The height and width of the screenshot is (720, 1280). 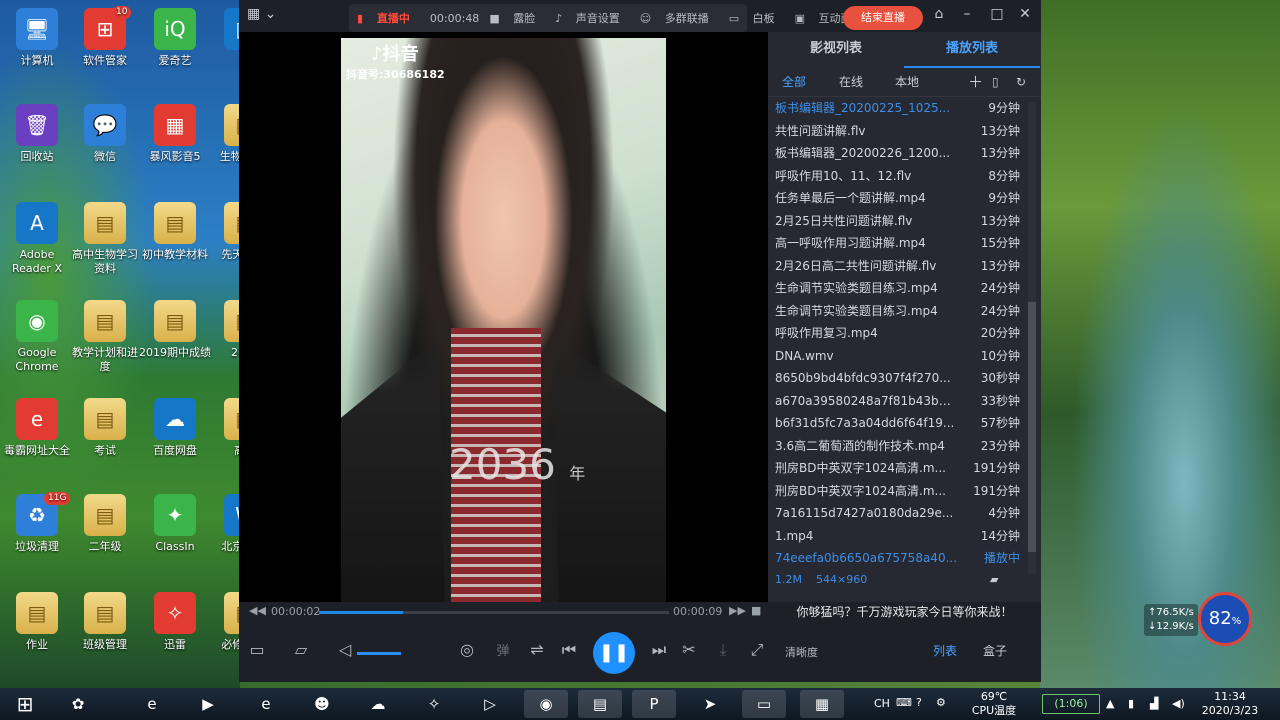 I want to click on eye-icon: ◎, so click(x=467, y=649).